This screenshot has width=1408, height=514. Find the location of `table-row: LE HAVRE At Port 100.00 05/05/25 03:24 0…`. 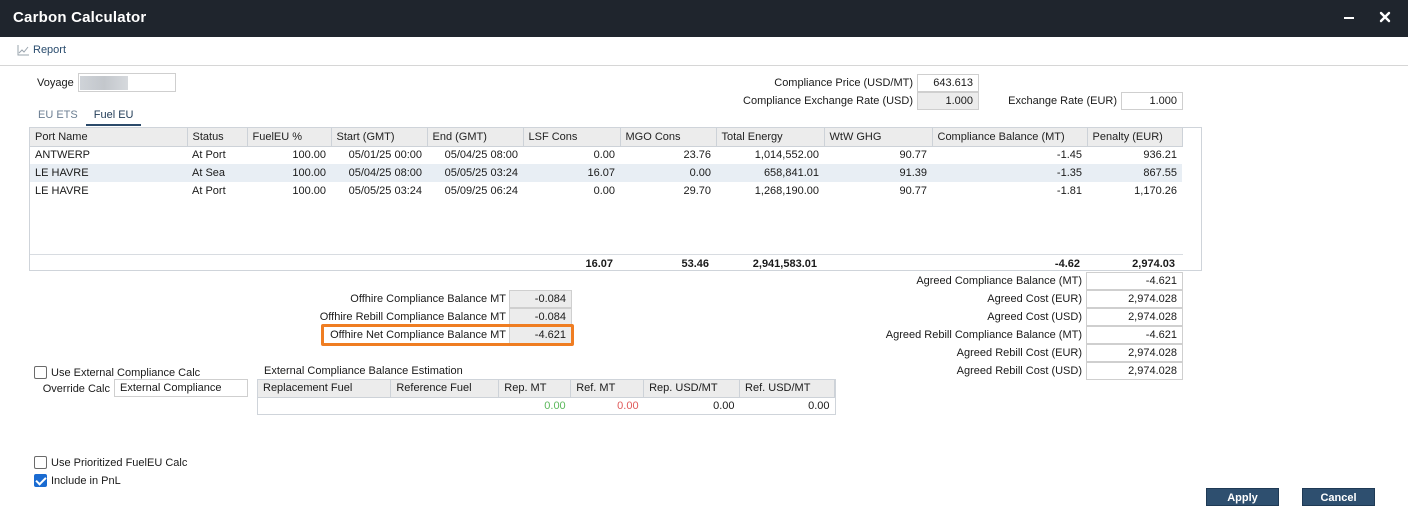

table-row: LE HAVRE At Port 100.00 05/05/25 03:24 0… is located at coordinates (606, 191).